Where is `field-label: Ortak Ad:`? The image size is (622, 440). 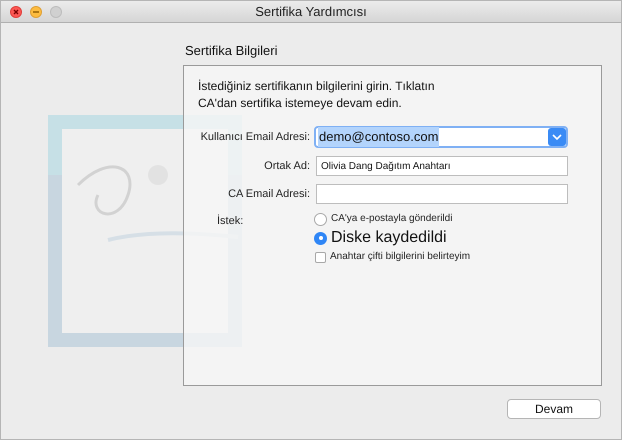
field-label: Ortak Ad: is located at coordinates (287, 166).